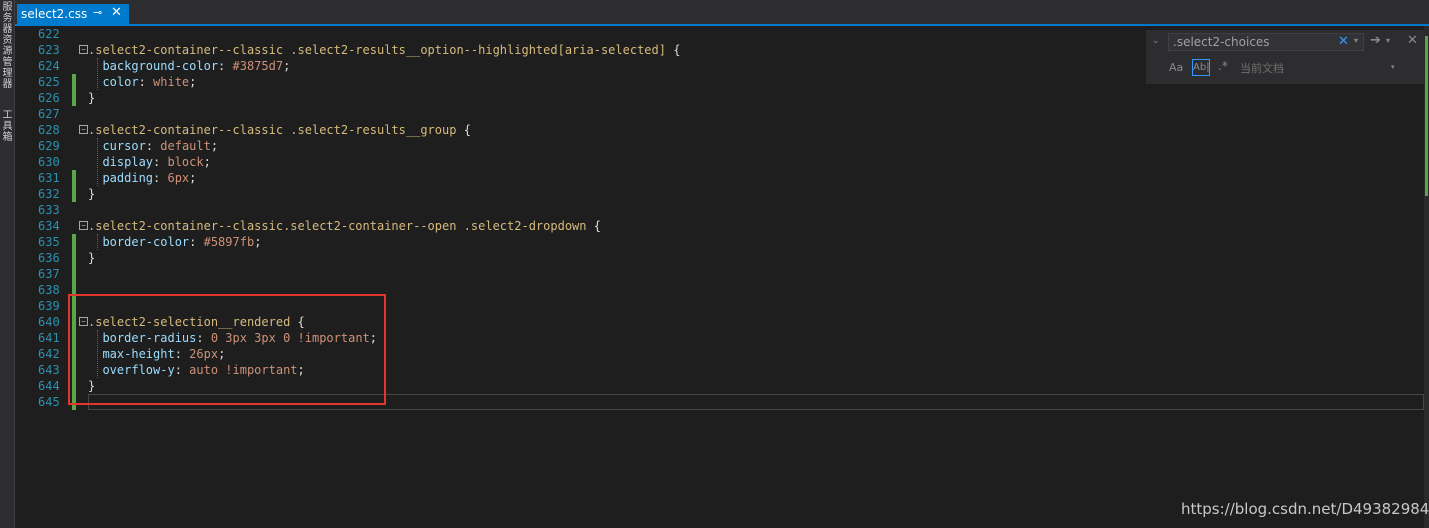 The width and height of the screenshot is (1429, 528). Describe the element at coordinates (49, 210) in the screenshot. I see `line-number: 633` at that location.